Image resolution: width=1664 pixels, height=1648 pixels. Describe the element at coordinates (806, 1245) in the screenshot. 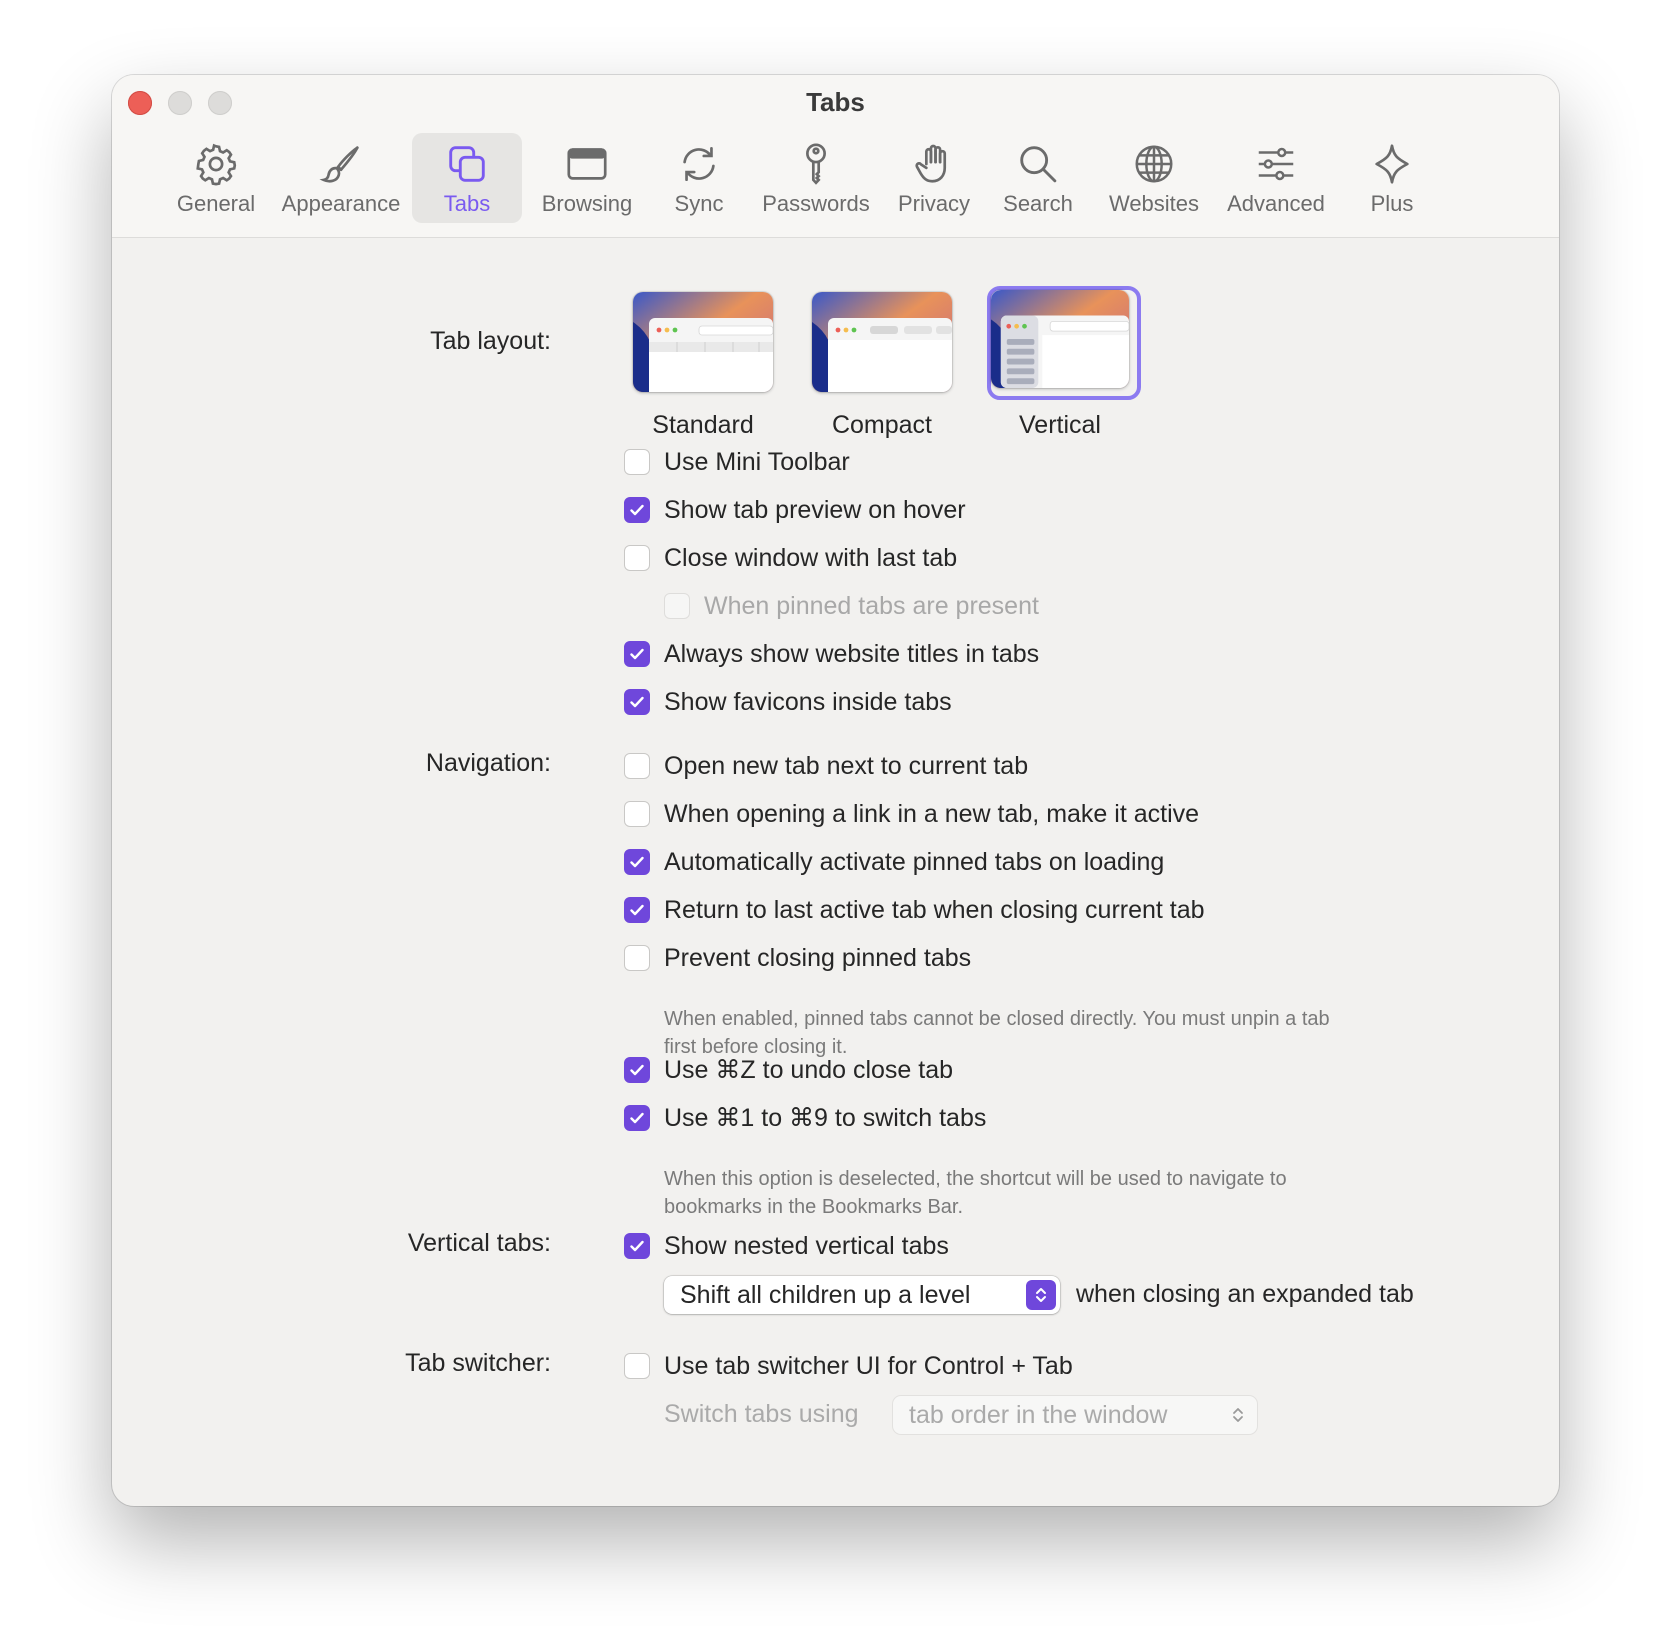

I see `option-label: Show nested vertical tabs` at that location.